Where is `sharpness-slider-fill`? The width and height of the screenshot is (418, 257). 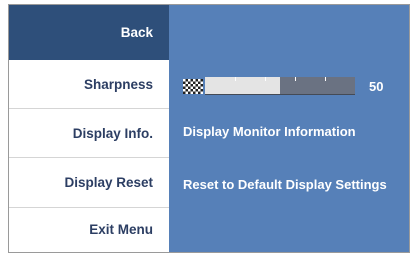
sharpness-slider-fill is located at coordinates (242, 85).